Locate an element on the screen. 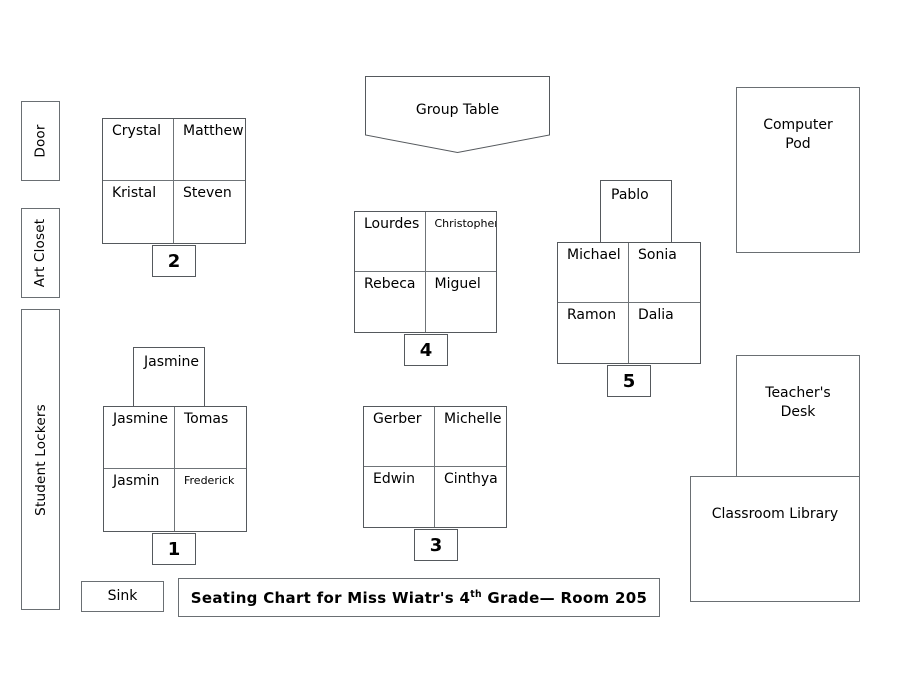 The height and width of the screenshot is (695, 900). room-feature-sink: Sink is located at coordinates (122, 596).